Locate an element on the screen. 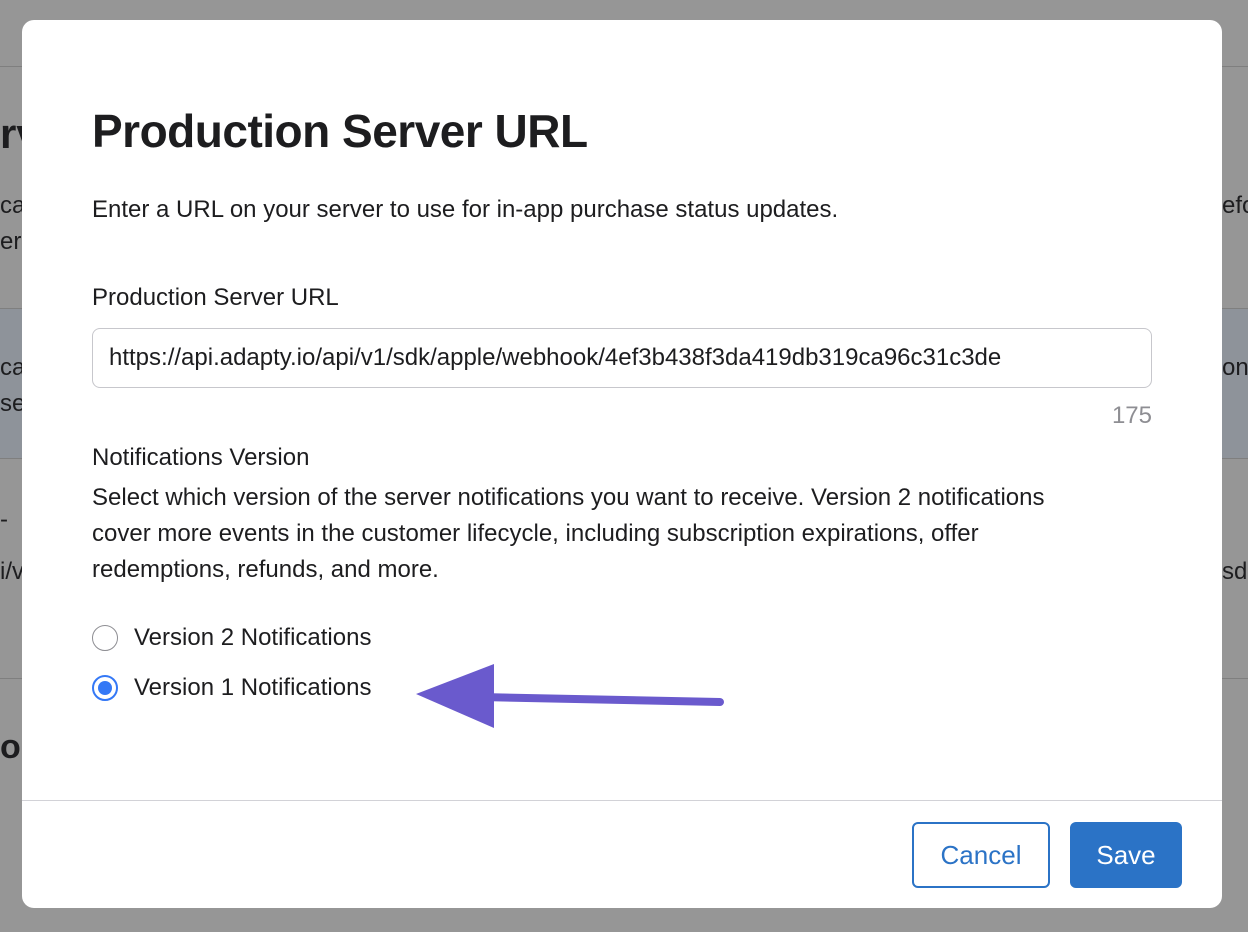 This screenshot has width=1248, height=932. radio-option-version-2: Version 2 Notifications is located at coordinates (231, 638).